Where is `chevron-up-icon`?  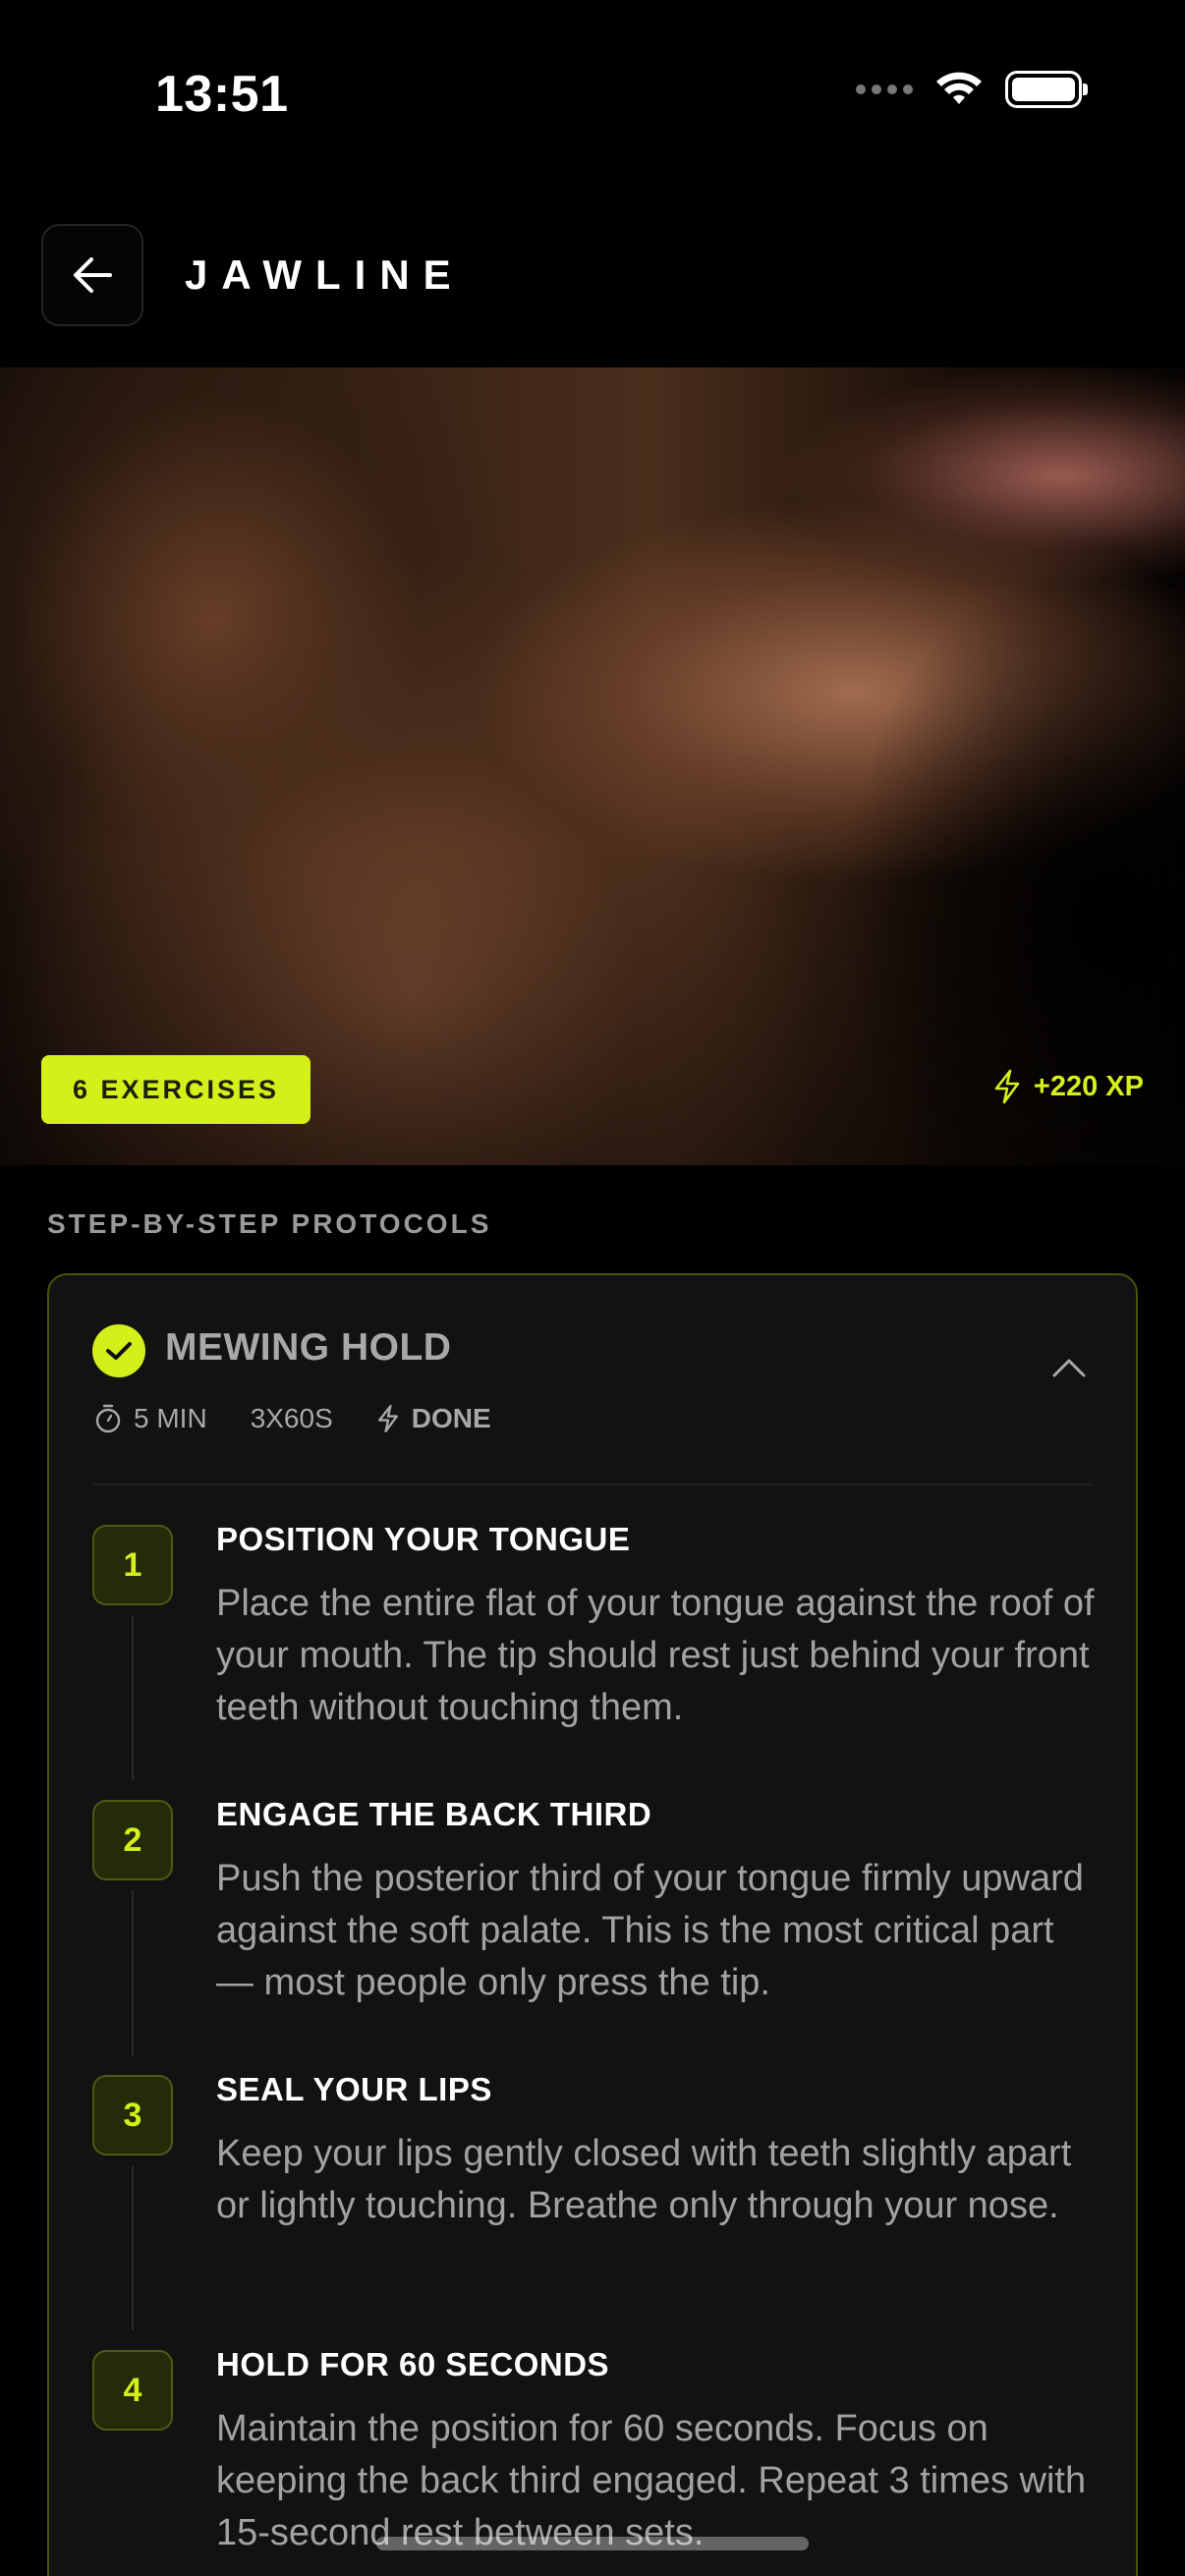
chevron-up-icon is located at coordinates (1069, 1368).